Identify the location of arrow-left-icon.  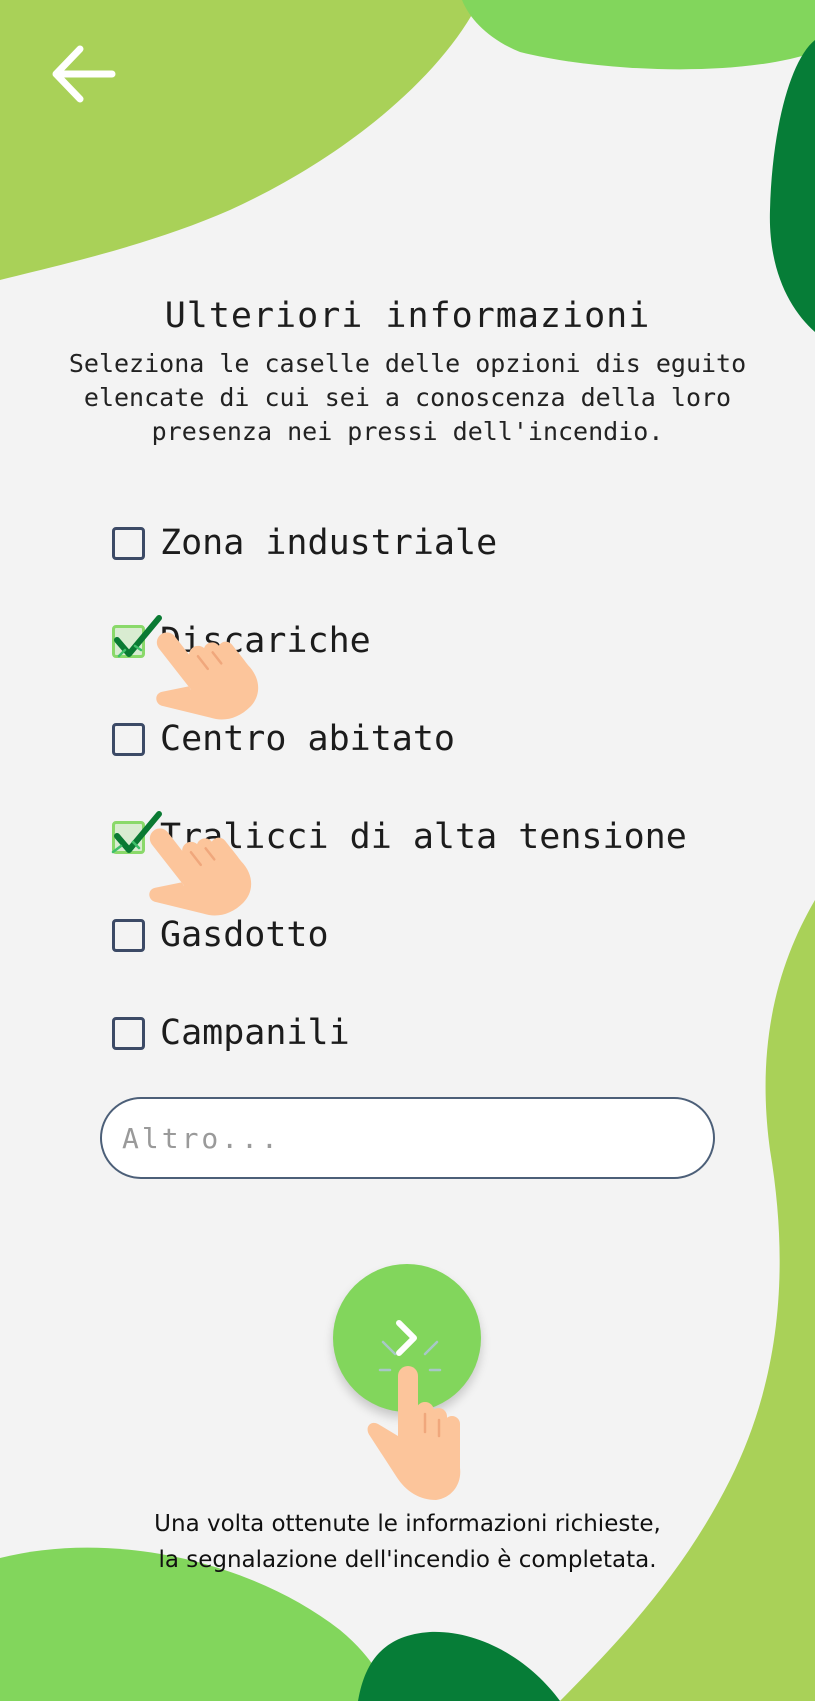
(84, 74).